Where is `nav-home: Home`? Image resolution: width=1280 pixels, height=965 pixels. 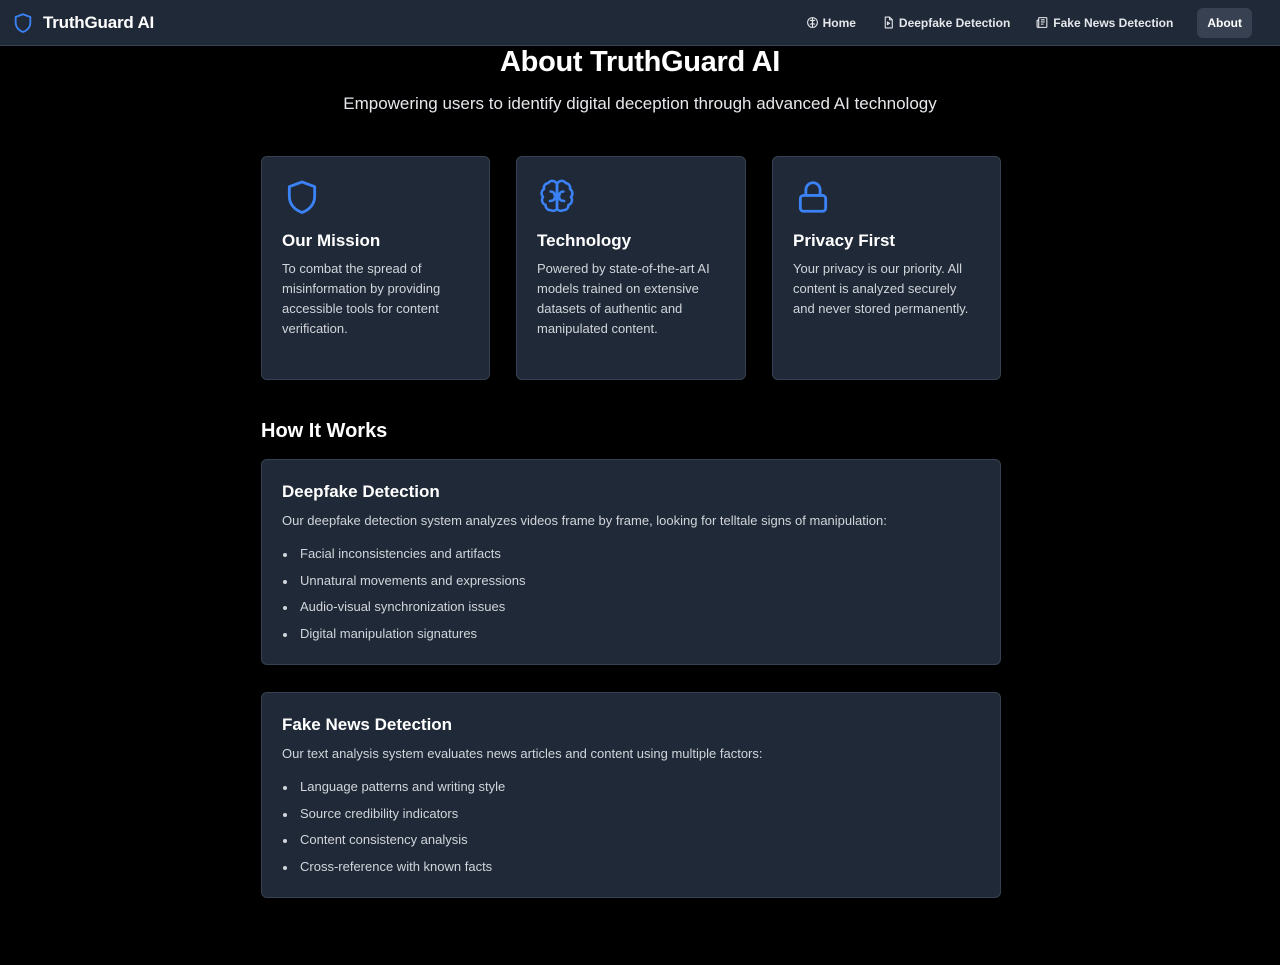 nav-home: Home is located at coordinates (831, 23).